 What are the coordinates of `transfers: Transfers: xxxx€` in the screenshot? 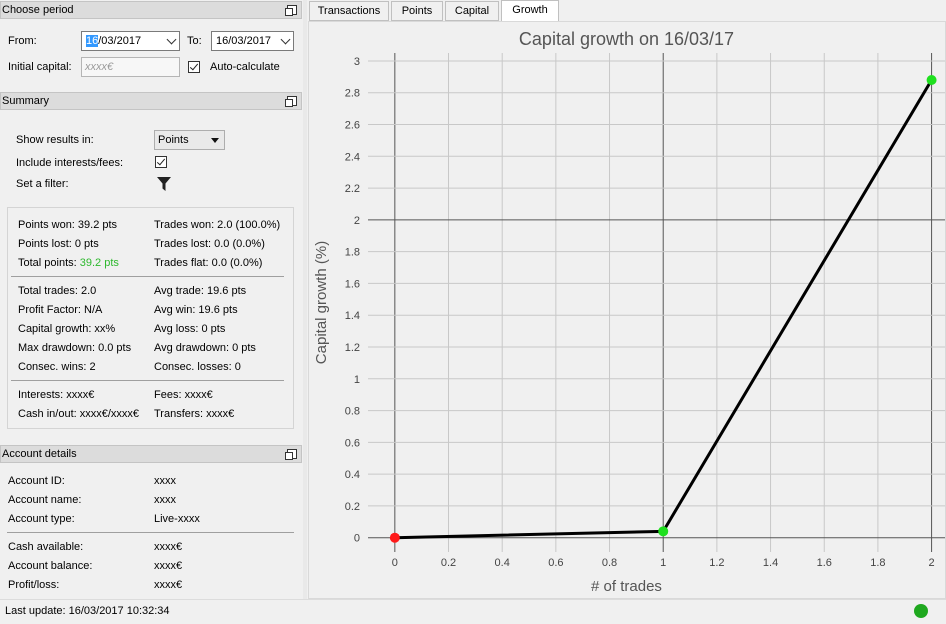 It's located at (194, 414).